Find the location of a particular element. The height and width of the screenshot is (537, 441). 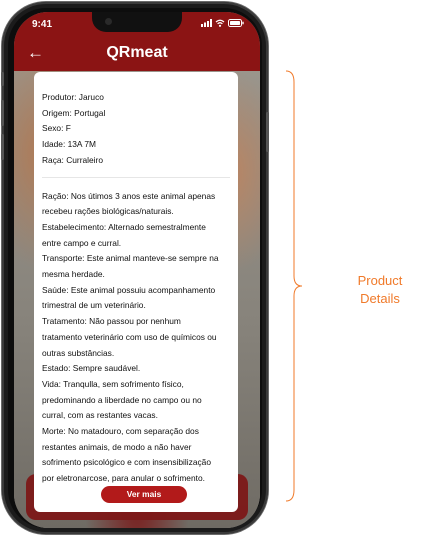

treatment-line-cont-2: outras substâncias. is located at coordinates (78, 352).